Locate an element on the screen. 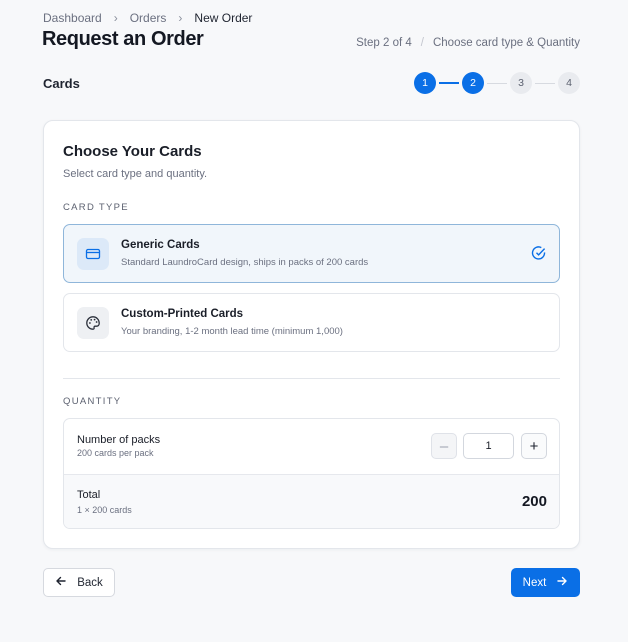 Image resolution: width=628 pixels, height=642 pixels. panel-title: Choose Your Cards is located at coordinates (132, 151).